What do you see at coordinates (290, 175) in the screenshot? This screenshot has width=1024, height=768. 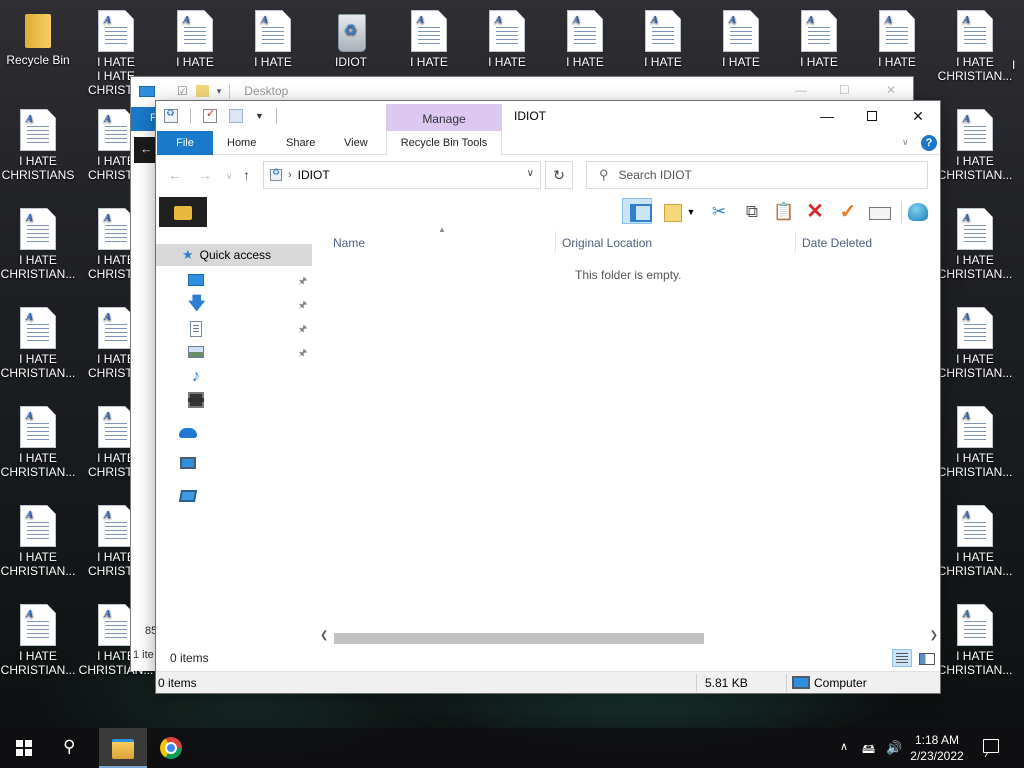 I see `breadcrumb-chevron-icon: ›` at bounding box center [290, 175].